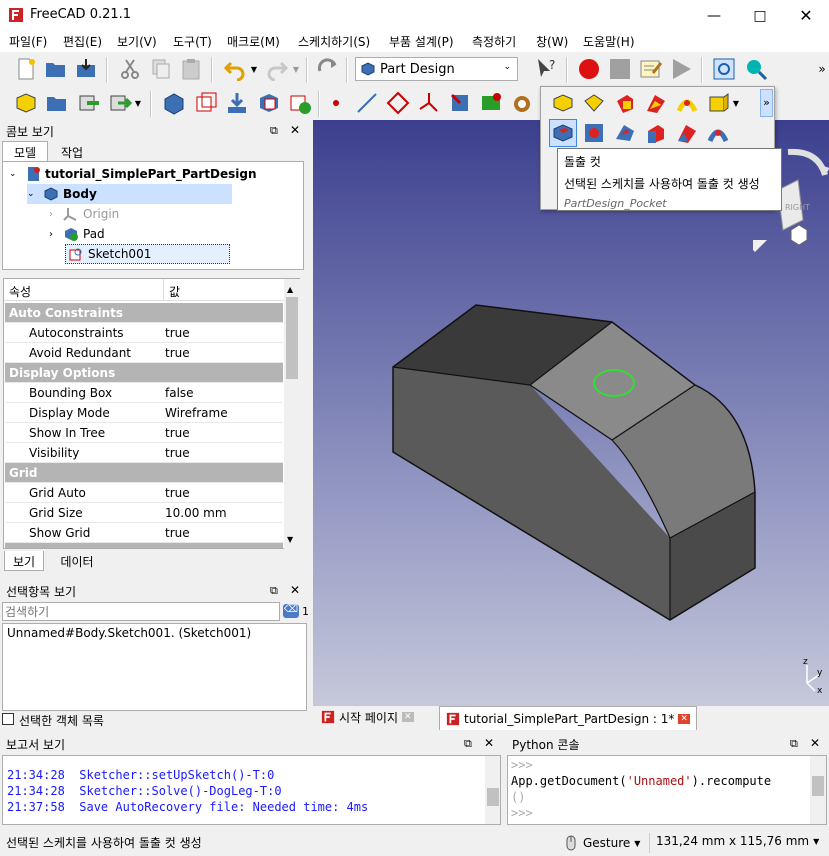 This screenshot has width=829, height=856. What do you see at coordinates (687, 103) in the screenshot?
I see `additive-helix-button` at bounding box center [687, 103].